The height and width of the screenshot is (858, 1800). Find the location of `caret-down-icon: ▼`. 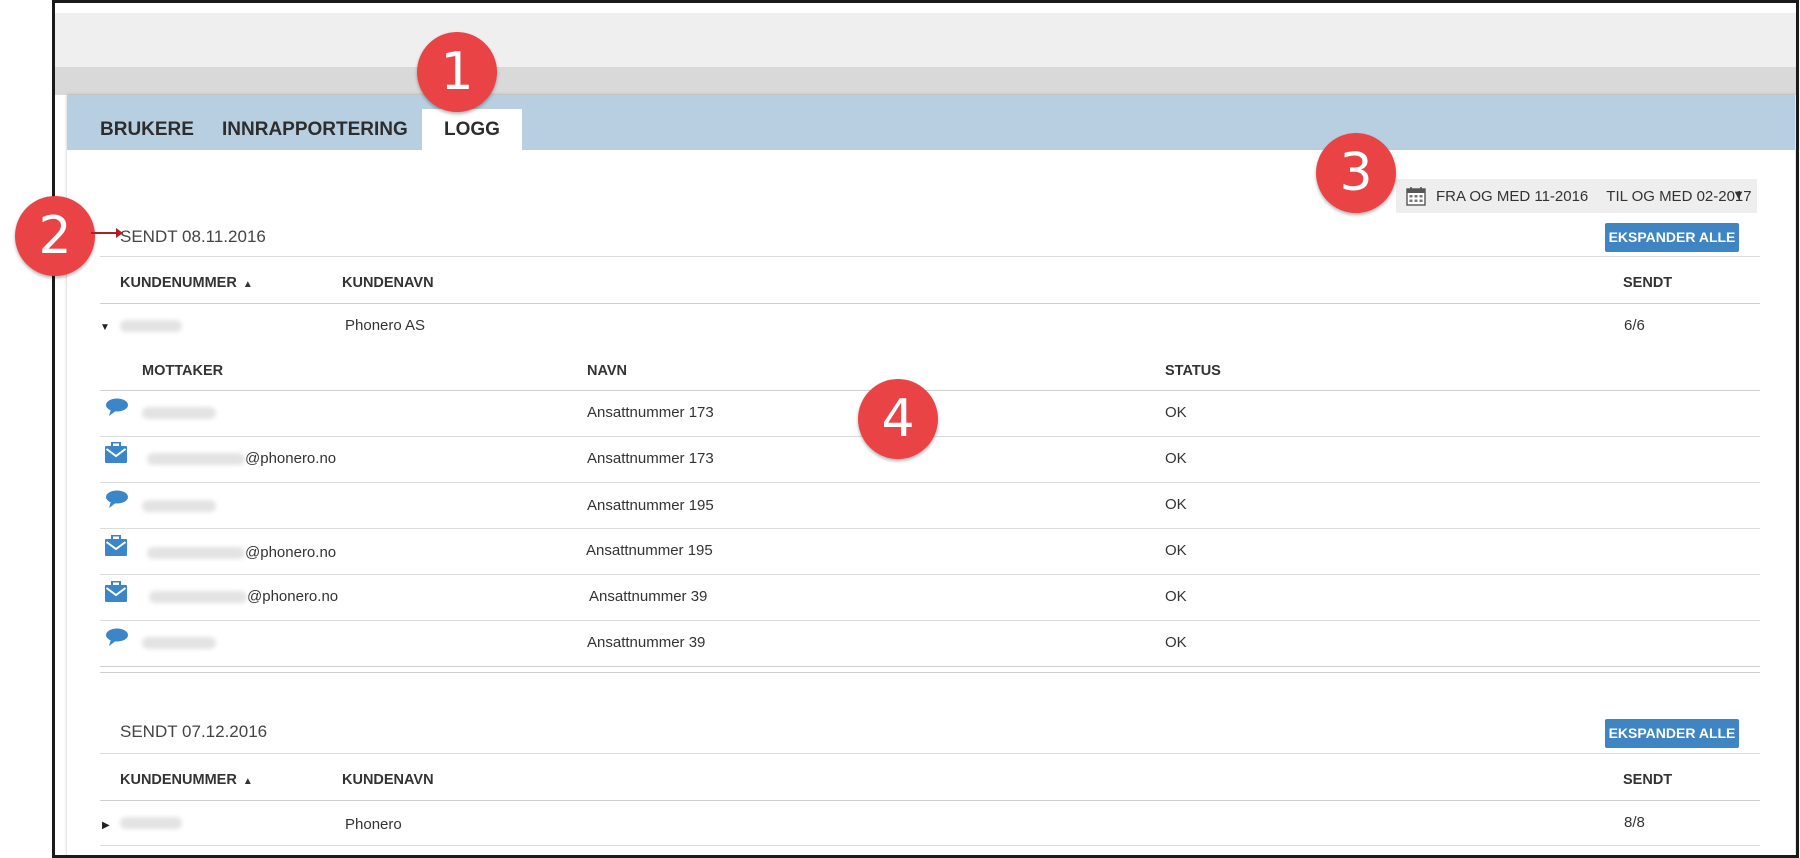

caret-down-icon: ▼ is located at coordinates (1738, 194).